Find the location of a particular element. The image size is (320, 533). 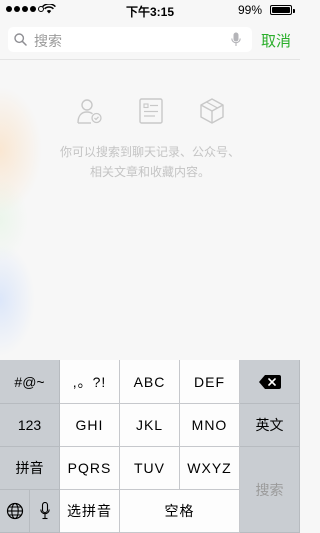

key-def: DEF is located at coordinates (210, 382).